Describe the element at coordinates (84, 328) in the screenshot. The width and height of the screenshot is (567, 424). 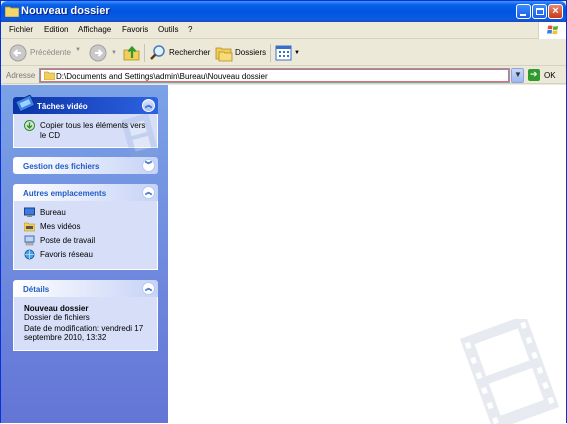
I see `detail-modified: Date de modification: vendredi 17` at that location.